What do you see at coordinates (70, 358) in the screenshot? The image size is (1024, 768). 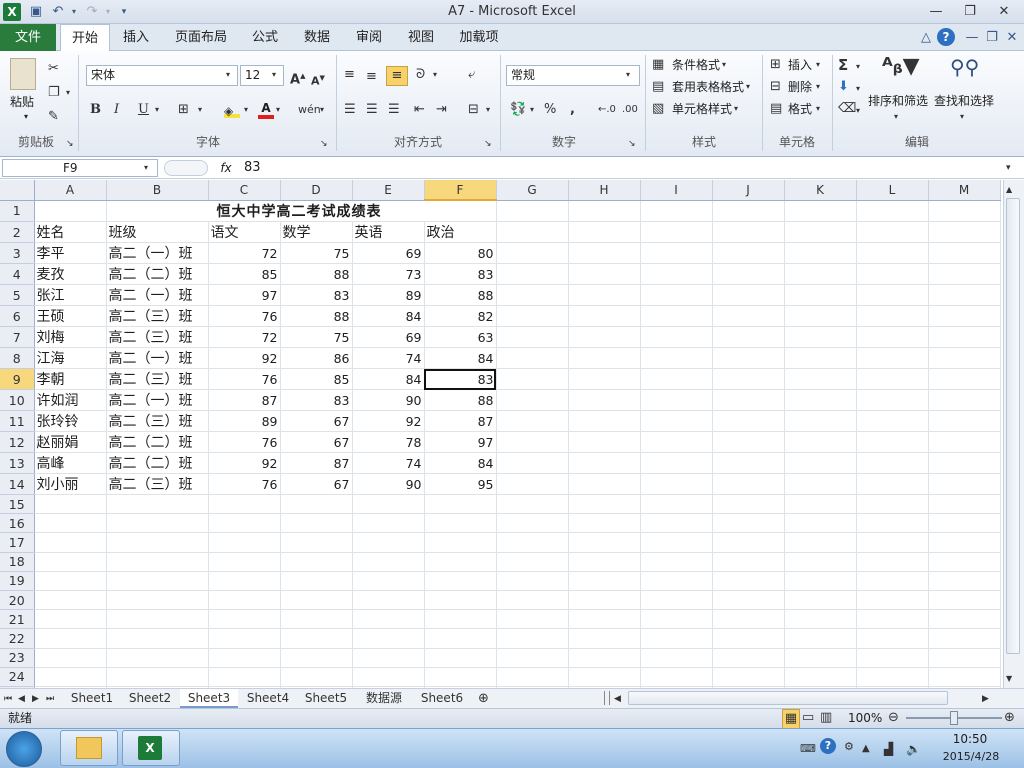 I see `cell: 江海` at bounding box center [70, 358].